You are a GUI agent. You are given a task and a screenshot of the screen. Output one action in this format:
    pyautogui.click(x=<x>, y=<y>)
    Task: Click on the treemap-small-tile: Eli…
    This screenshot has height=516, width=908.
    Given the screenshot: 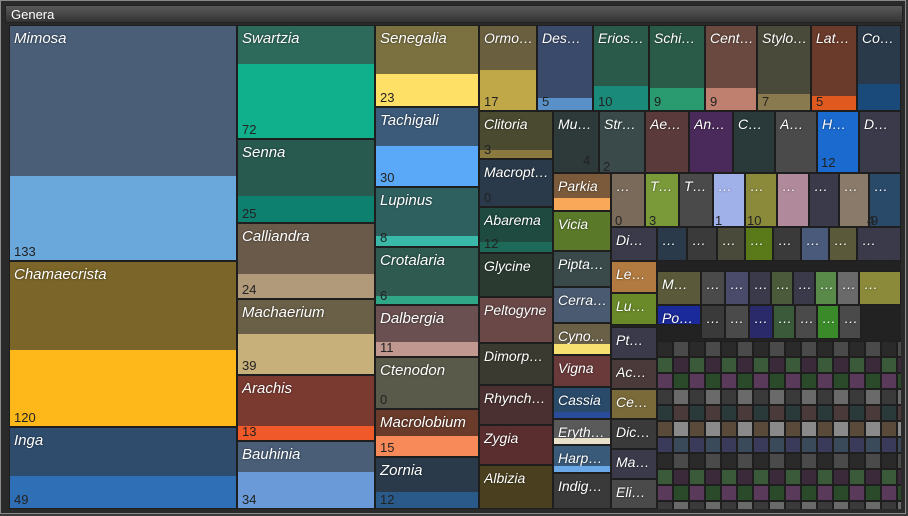 What is the action you would take?
    pyautogui.click(x=634, y=494)
    